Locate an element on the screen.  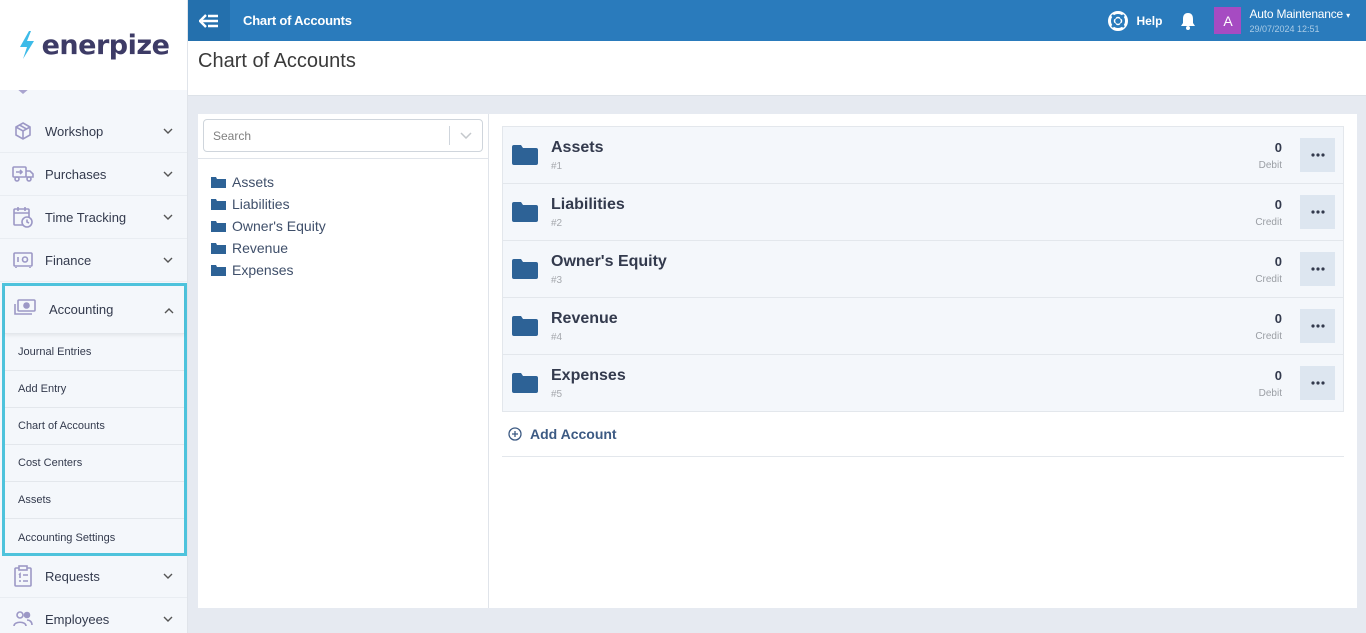
help-button: Help is located at coordinates (1135, 20).